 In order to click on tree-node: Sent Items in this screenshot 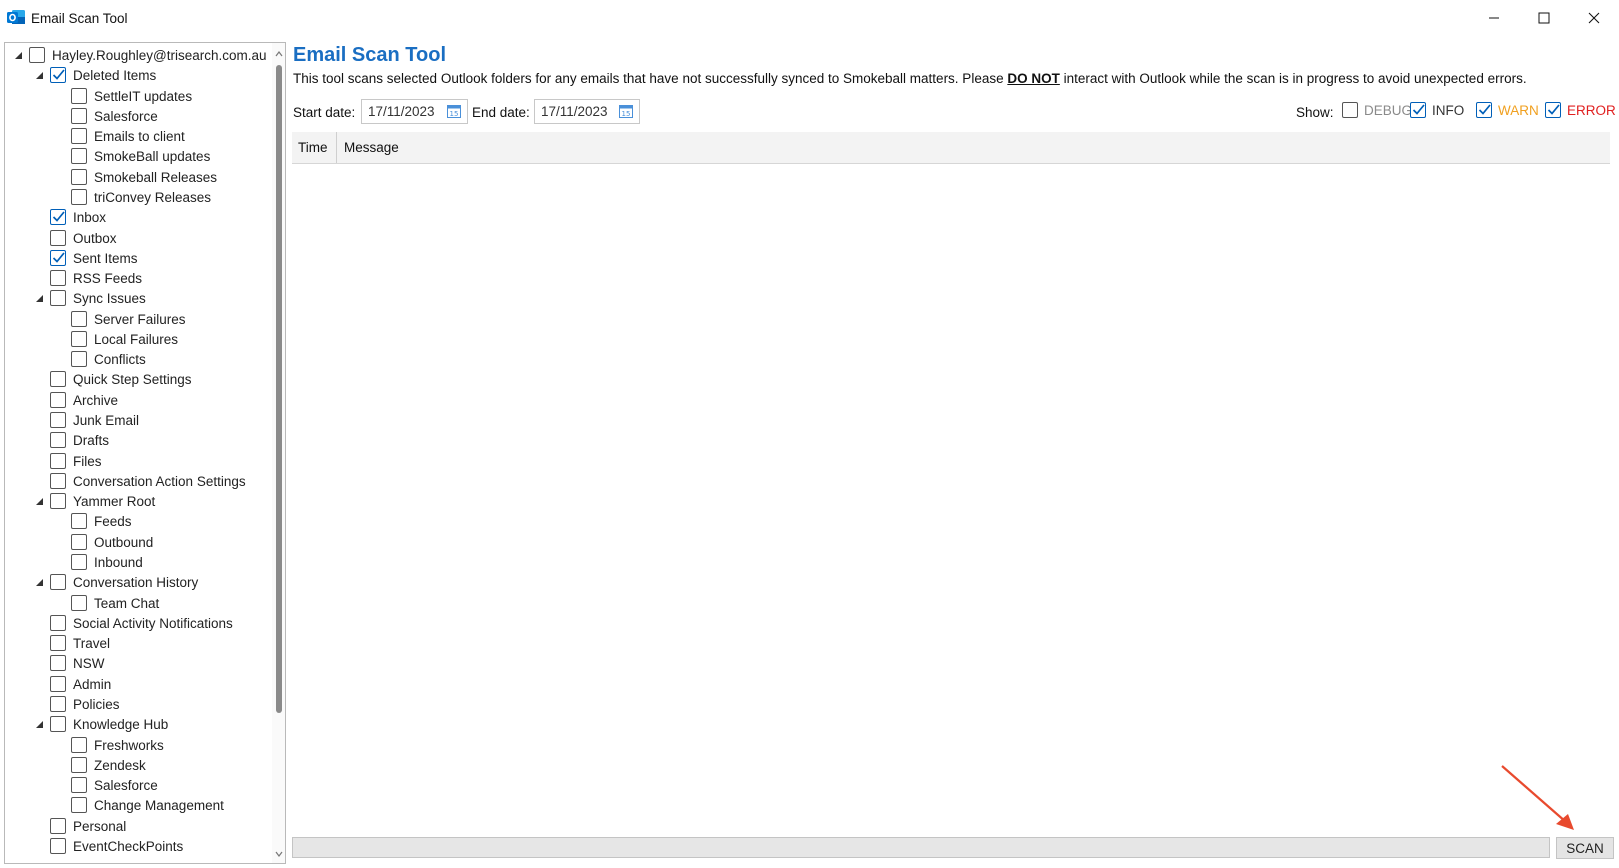, I will do `click(94, 258)`.